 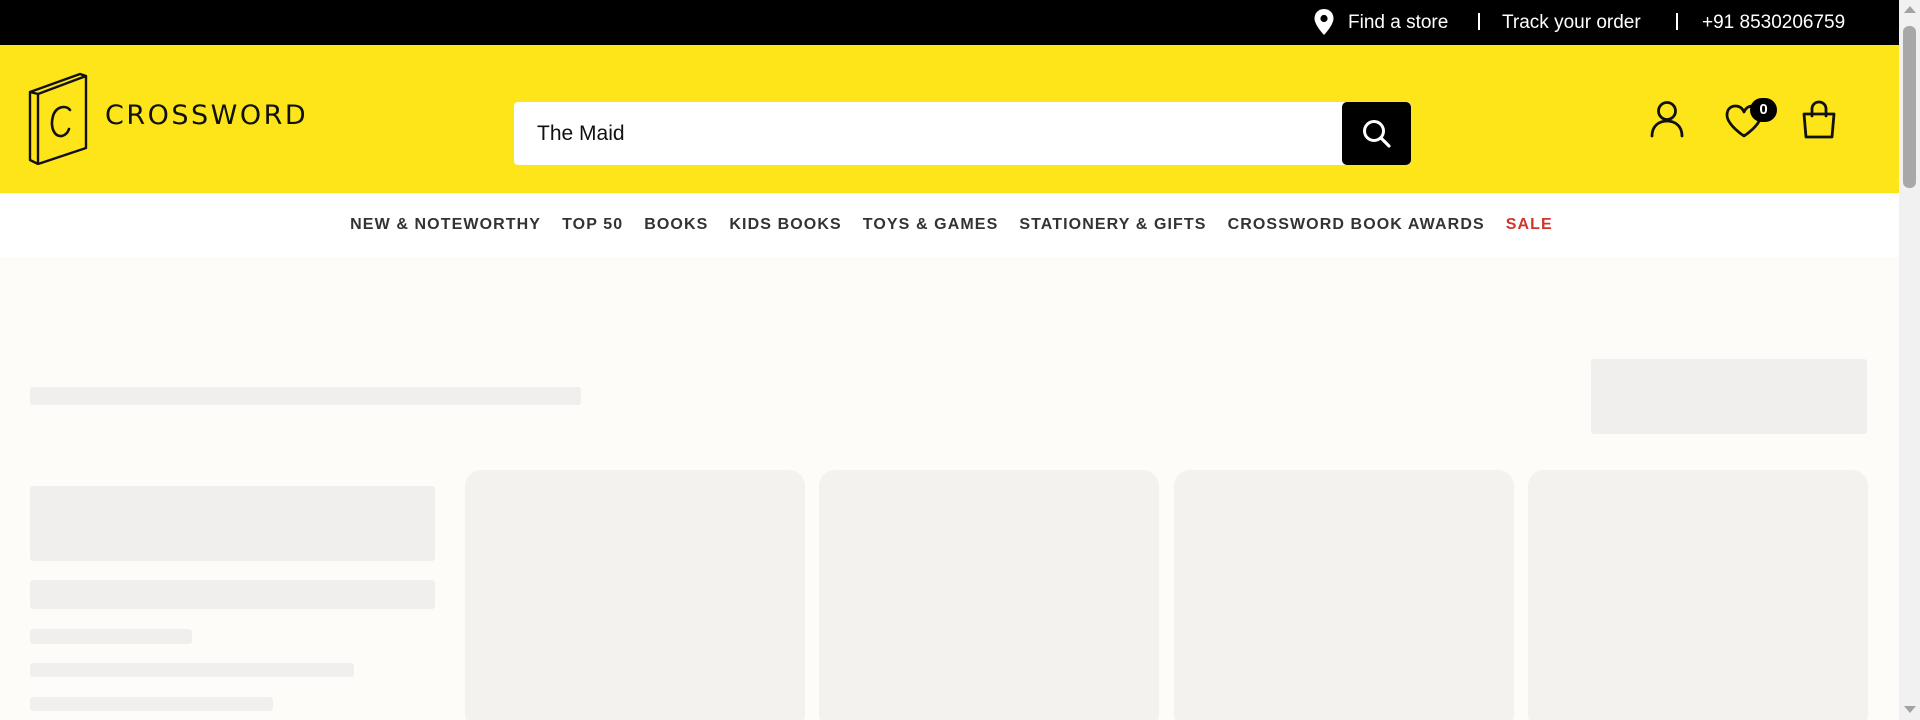 What do you see at coordinates (1356, 225) in the screenshot?
I see `nav-item-crossword-book-awards: CROSSWORD BOOK AWARDS` at bounding box center [1356, 225].